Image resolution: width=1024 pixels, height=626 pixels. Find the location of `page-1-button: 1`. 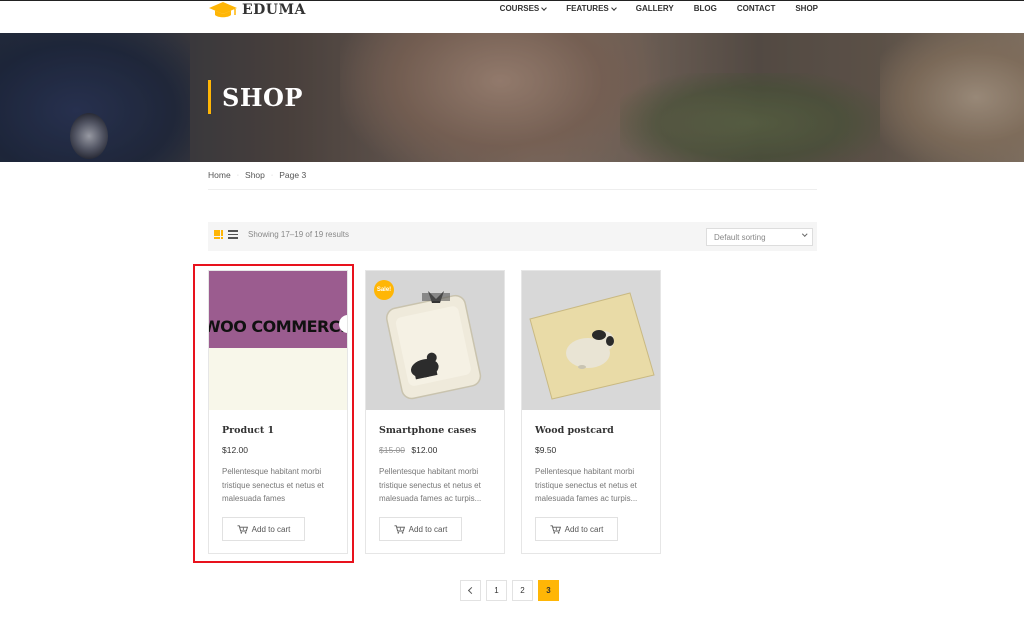

page-1-button: 1 is located at coordinates (496, 590).